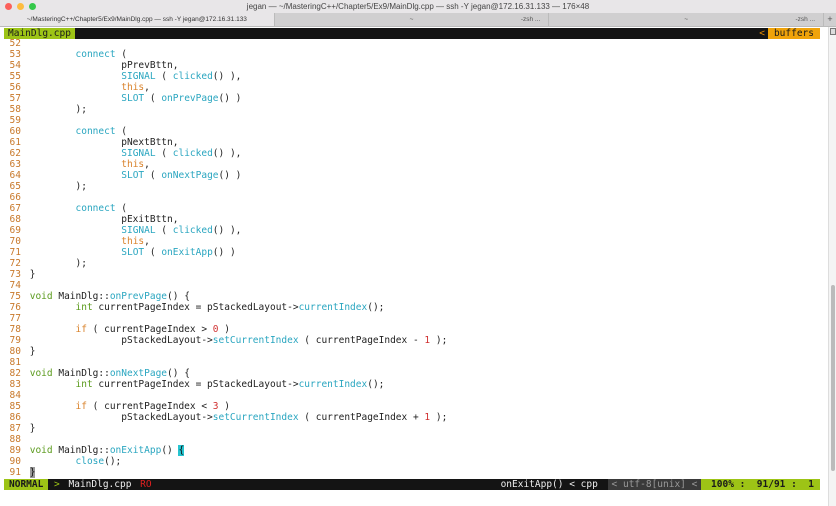 This screenshot has height=506, width=836. Describe the element at coordinates (15, 208) in the screenshot. I see `line-number: 67` at that location.